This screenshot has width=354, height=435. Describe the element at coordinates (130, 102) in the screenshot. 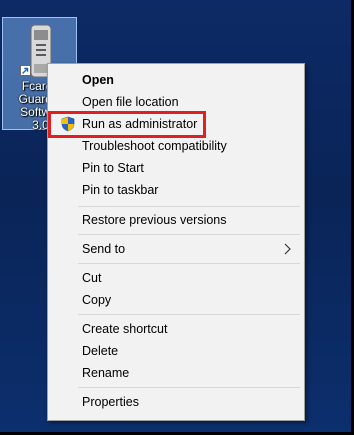

I see `menu-item-label: Open file location` at that location.